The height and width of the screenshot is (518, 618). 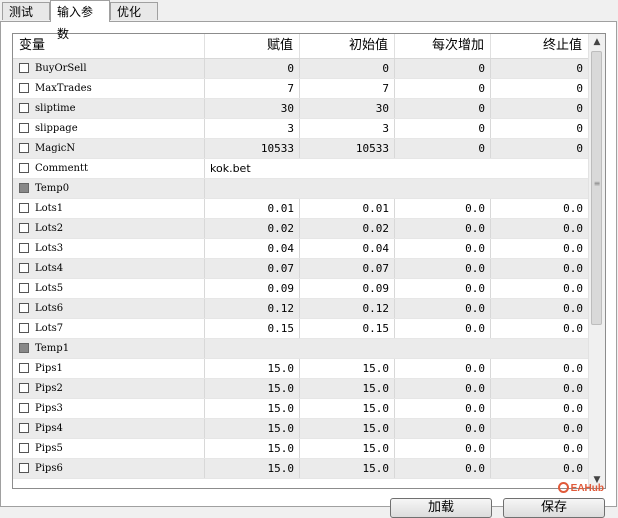 I want to click on parameter-name-cell: Commentt, so click(x=109, y=168).